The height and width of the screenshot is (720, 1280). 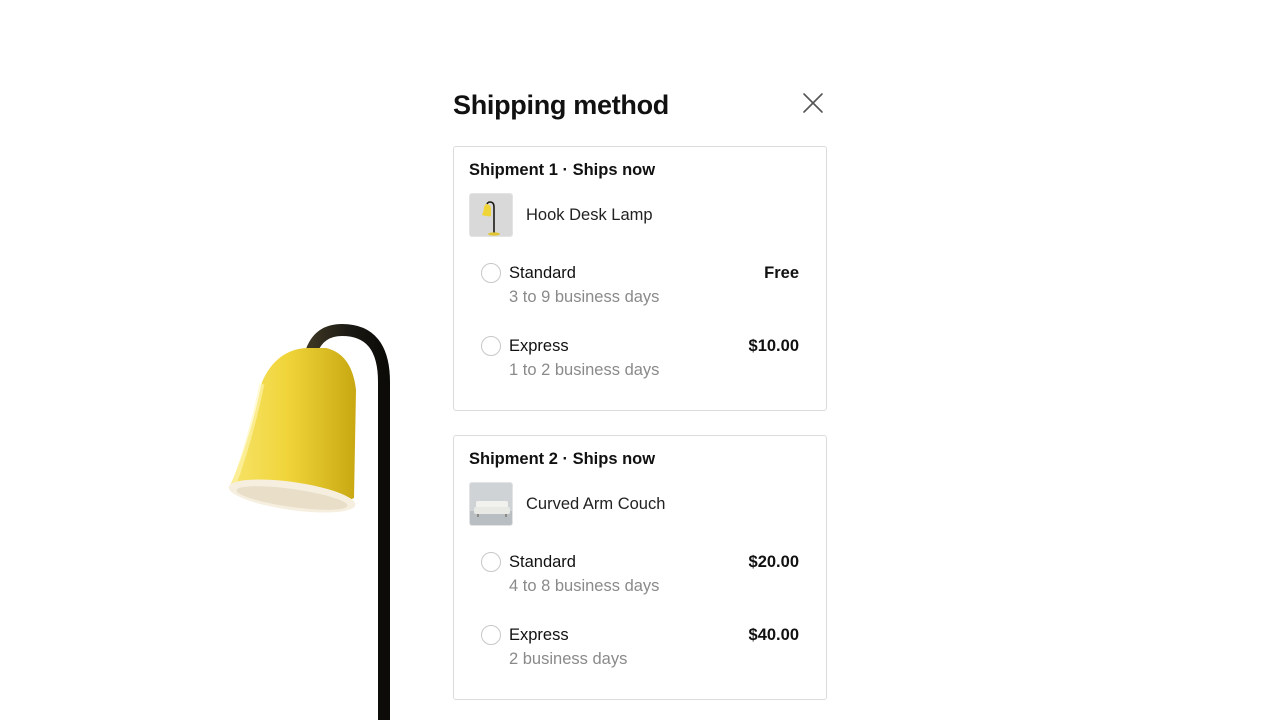 What do you see at coordinates (568, 659) in the screenshot?
I see `option-description: 2 business days` at bounding box center [568, 659].